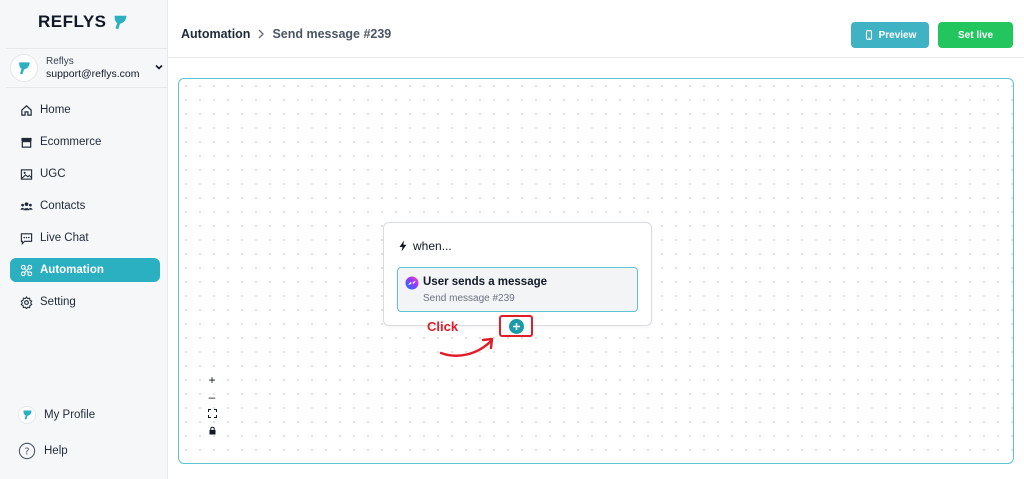  What do you see at coordinates (26, 110) in the screenshot?
I see `home-icon` at bounding box center [26, 110].